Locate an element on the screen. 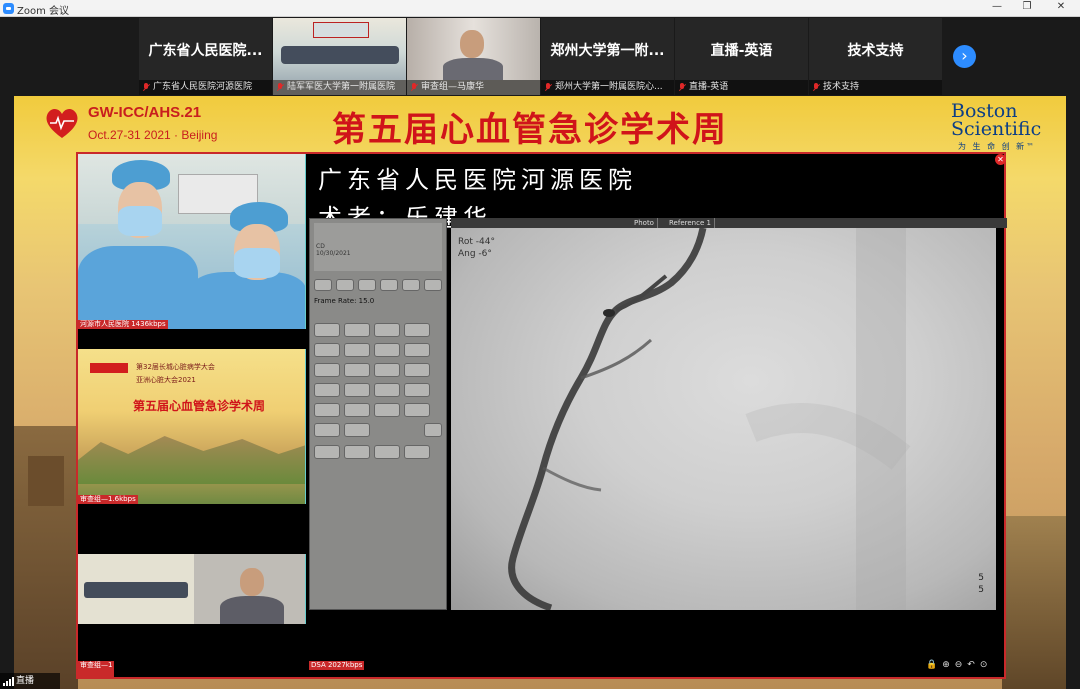 The width and height of the screenshot is (1080, 689). mini-subtitle: 亚洲心脏大会2021 is located at coordinates (166, 380).